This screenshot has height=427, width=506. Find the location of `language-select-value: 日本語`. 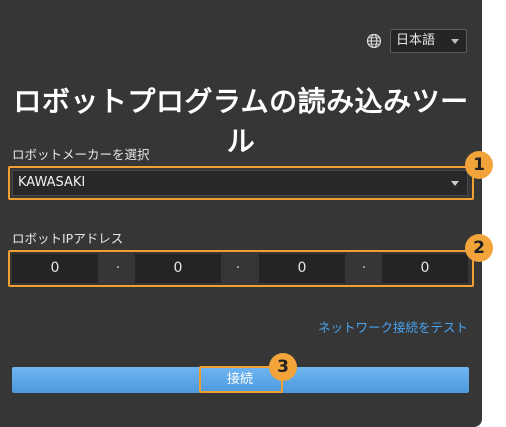

language-select-value: 日本語 is located at coordinates (416, 40).